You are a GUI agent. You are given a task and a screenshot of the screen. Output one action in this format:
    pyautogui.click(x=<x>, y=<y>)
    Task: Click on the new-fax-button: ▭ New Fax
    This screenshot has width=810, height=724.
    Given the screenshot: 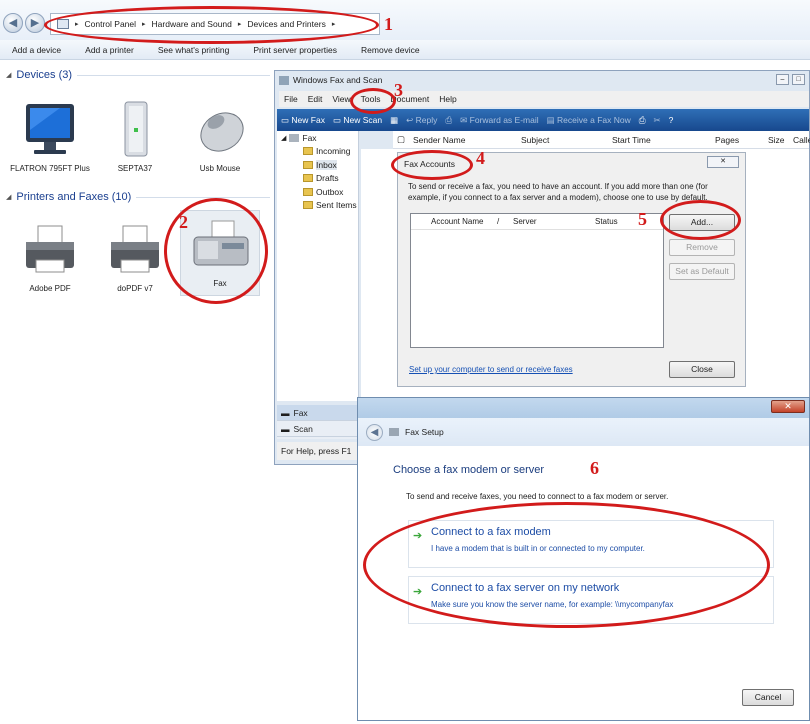 What is the action you would take?
    pyautogui.click(x=303, y=120)
    